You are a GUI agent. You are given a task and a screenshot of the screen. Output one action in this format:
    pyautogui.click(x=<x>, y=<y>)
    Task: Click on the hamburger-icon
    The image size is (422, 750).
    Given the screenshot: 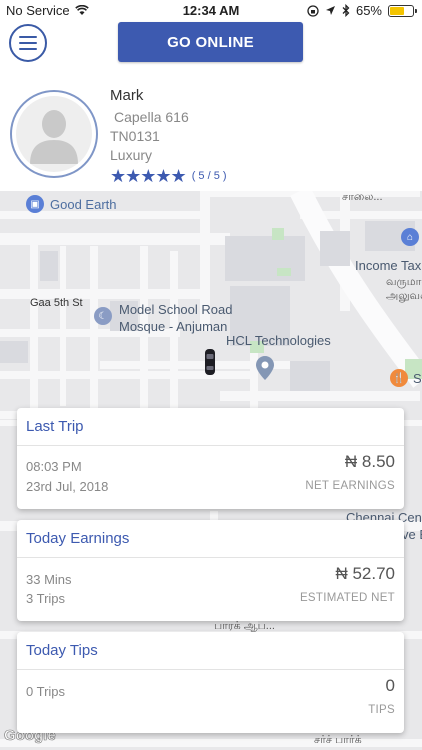 What is the action you would take?
    pyautogui.click(x=28, y=37)
    